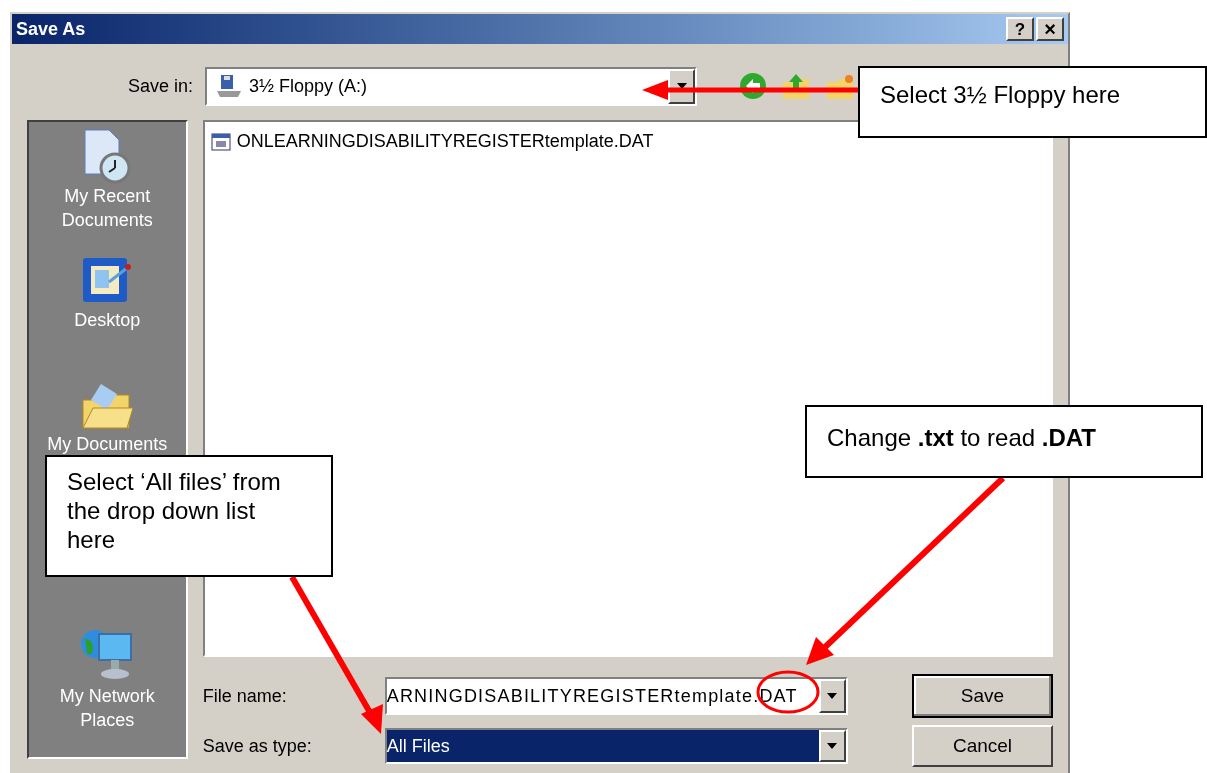  What do you see at coordinates (982, 746) in the screenshot?
I see `cancel-button: Cancel` at bounding box center [982, 746].